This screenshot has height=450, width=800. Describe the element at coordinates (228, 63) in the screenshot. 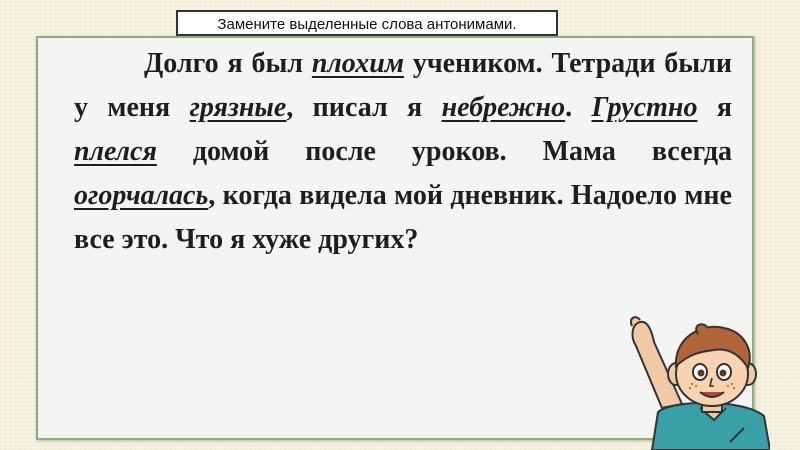

I see `text-run: Долго я был` at that location.